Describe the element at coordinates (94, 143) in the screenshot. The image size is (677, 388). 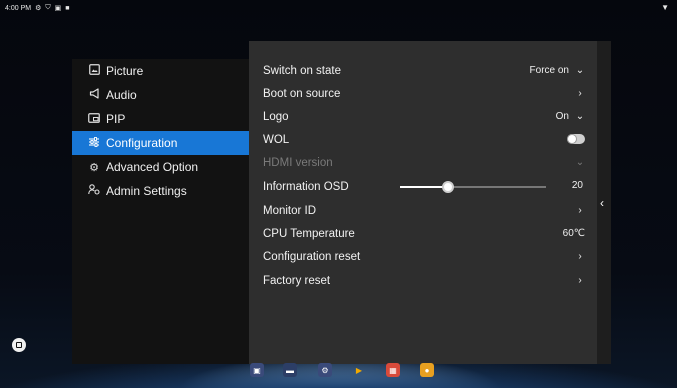
I see `sliders-icon` at that location.